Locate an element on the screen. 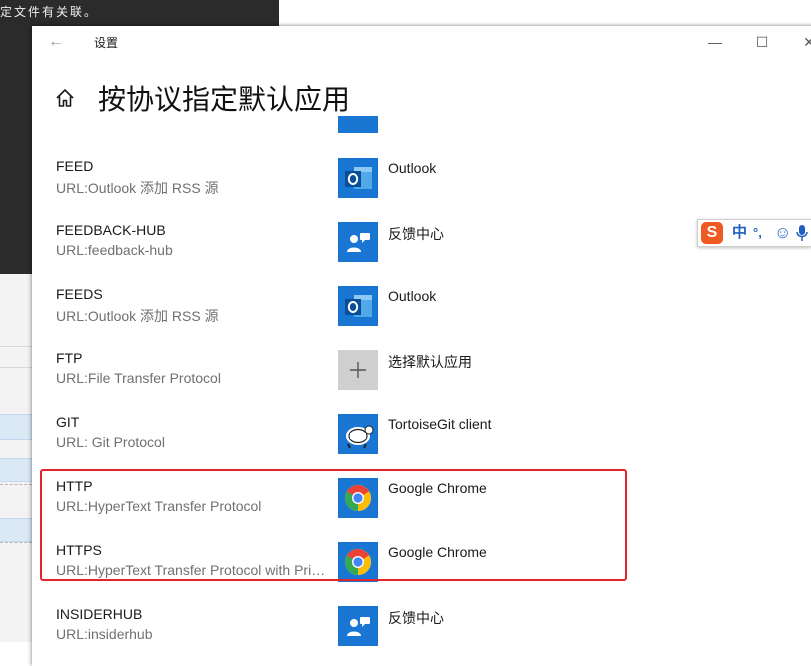  list-item: FEEDBACK-HUB URL:feedback-hub 反馈中心 is located at coordinates (412, 254).